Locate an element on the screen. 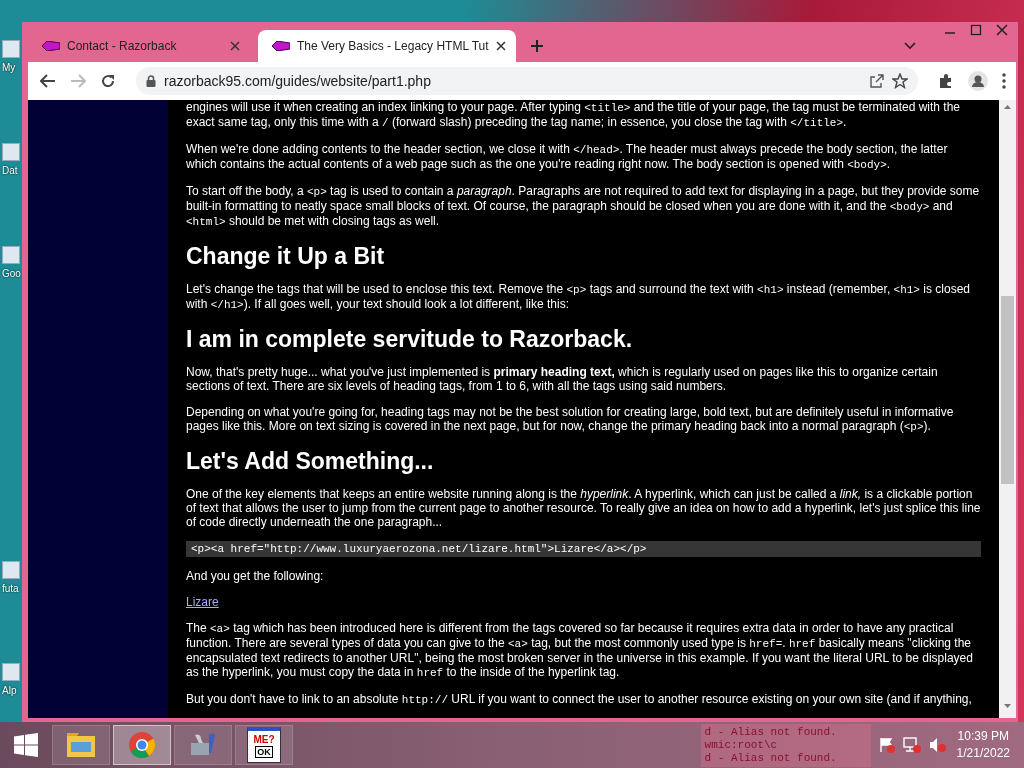  folder-icon is located at coordinates (81, 745).